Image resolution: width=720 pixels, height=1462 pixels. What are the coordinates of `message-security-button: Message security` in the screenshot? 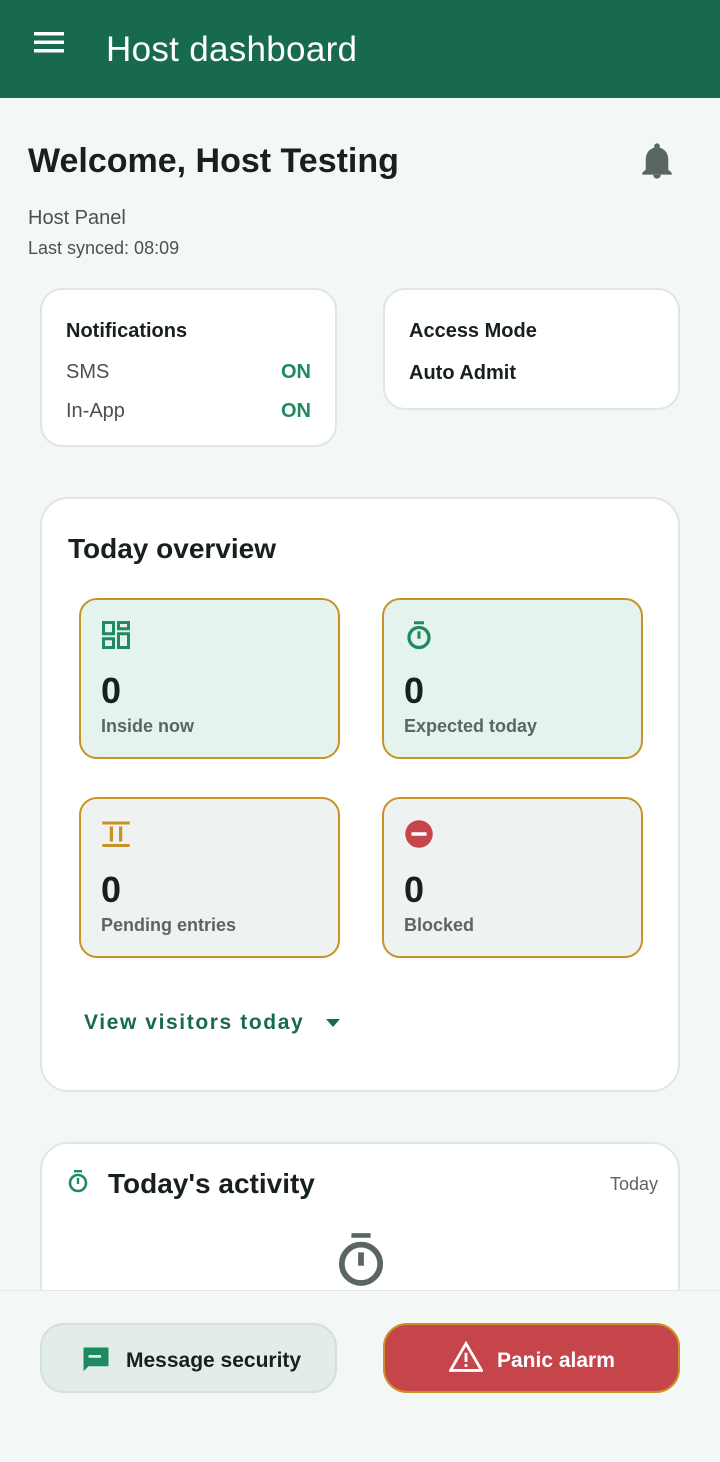 It's located at (188, 1358).